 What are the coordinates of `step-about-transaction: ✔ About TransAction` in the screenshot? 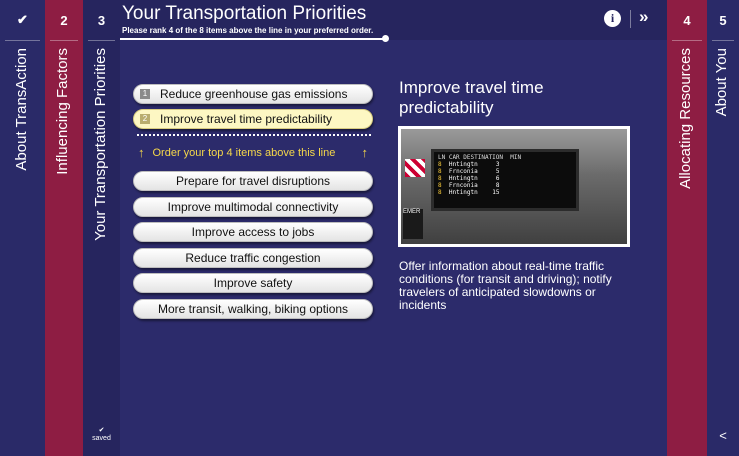 It's located at (22, 228).